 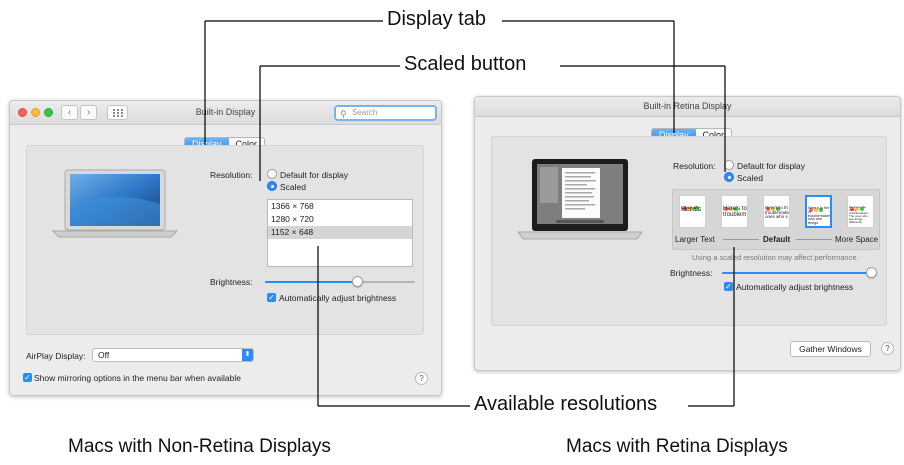 What do you see at coordinates (566, 404) in the screenshot?
I see `callout-available-resolutions: Available resolutions` at bounding box center [566, 404].